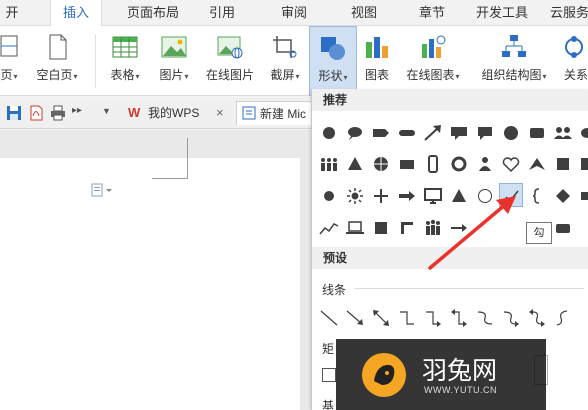 The width and height of the screenshot is (588, 410). Describe the element at coordinates (511, 195) in the screenshot. I see `checkmark-shape` at that location.